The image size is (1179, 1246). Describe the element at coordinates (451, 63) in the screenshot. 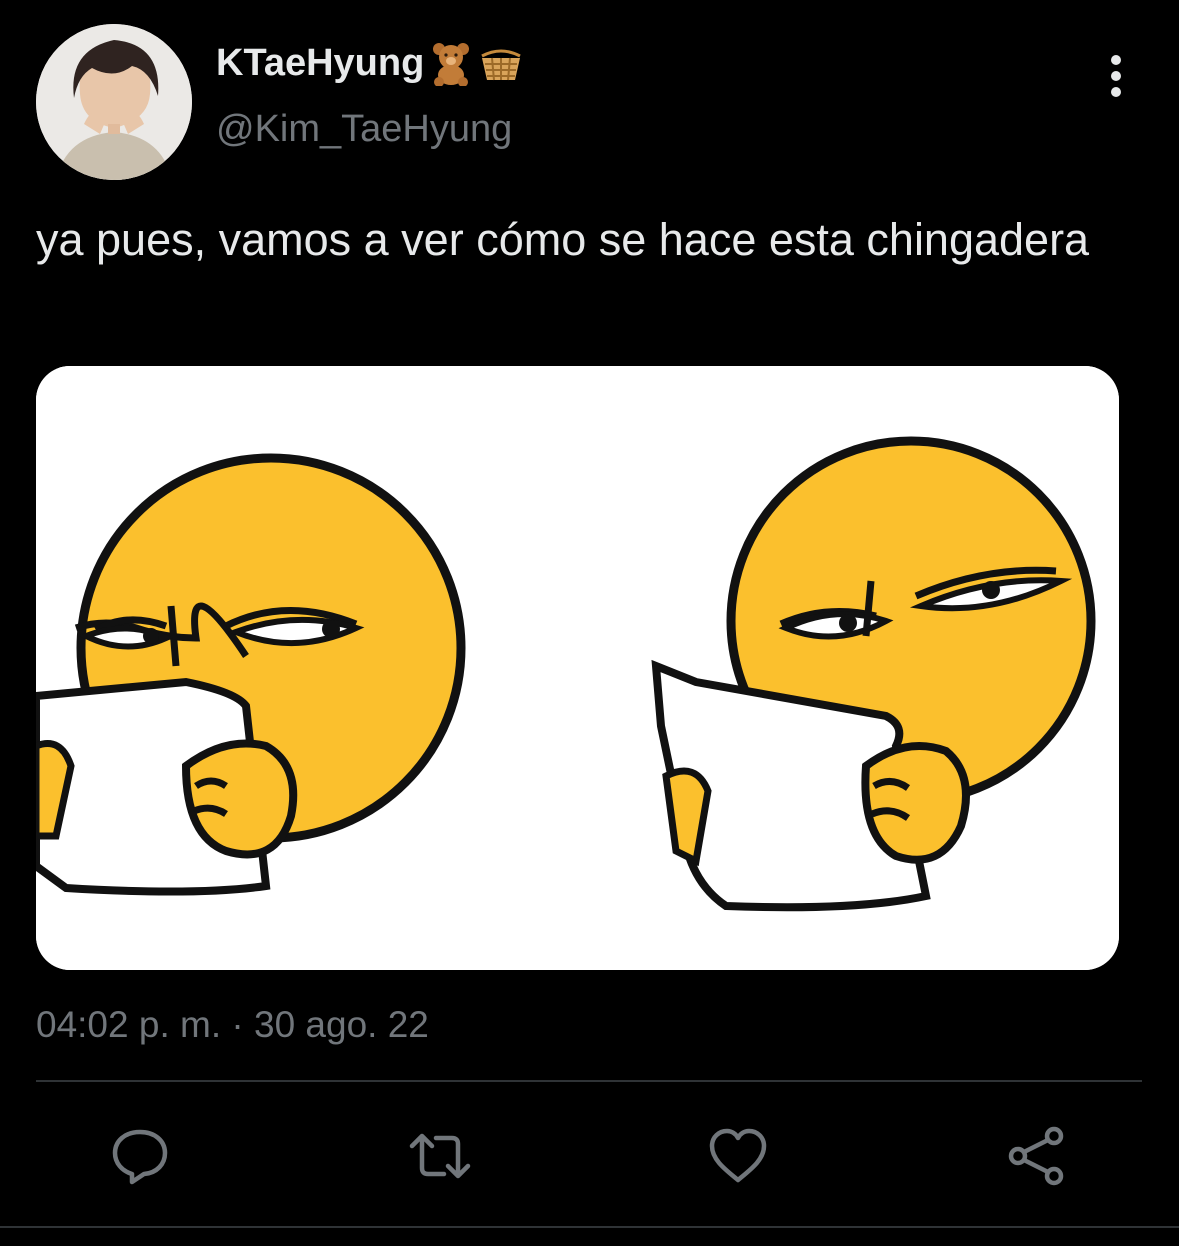

I see `teddy-bear-icon` at that location.